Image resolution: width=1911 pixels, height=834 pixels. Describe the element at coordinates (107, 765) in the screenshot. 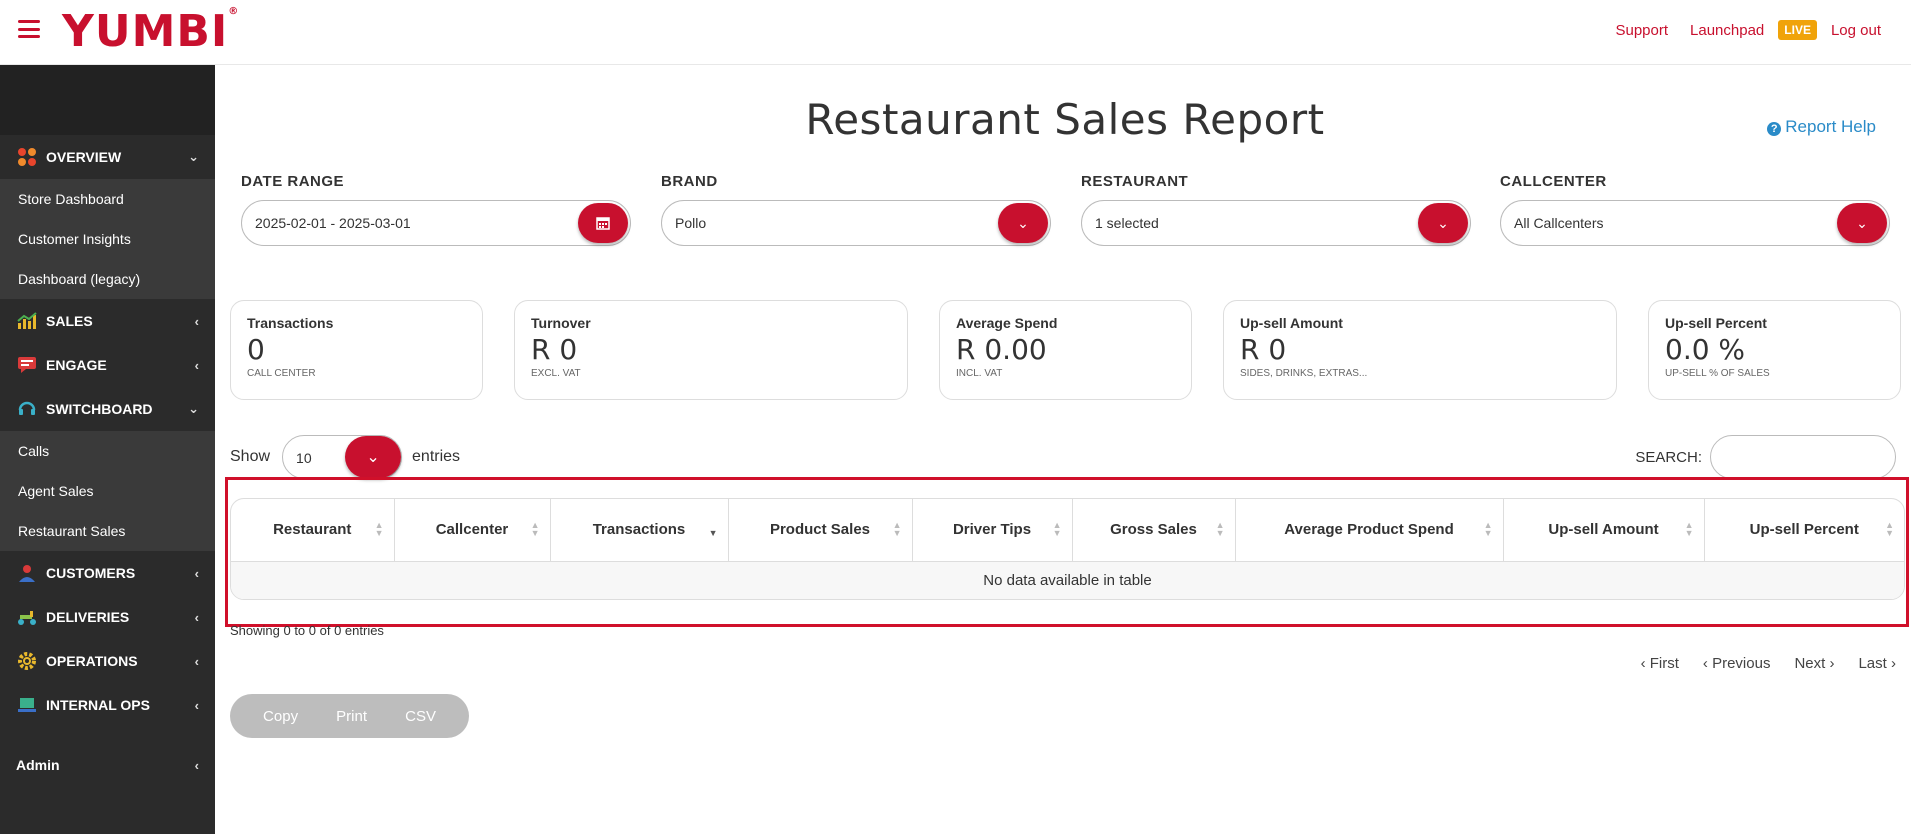

I see `sidebar-section-admin: Admin ‹` at that location.